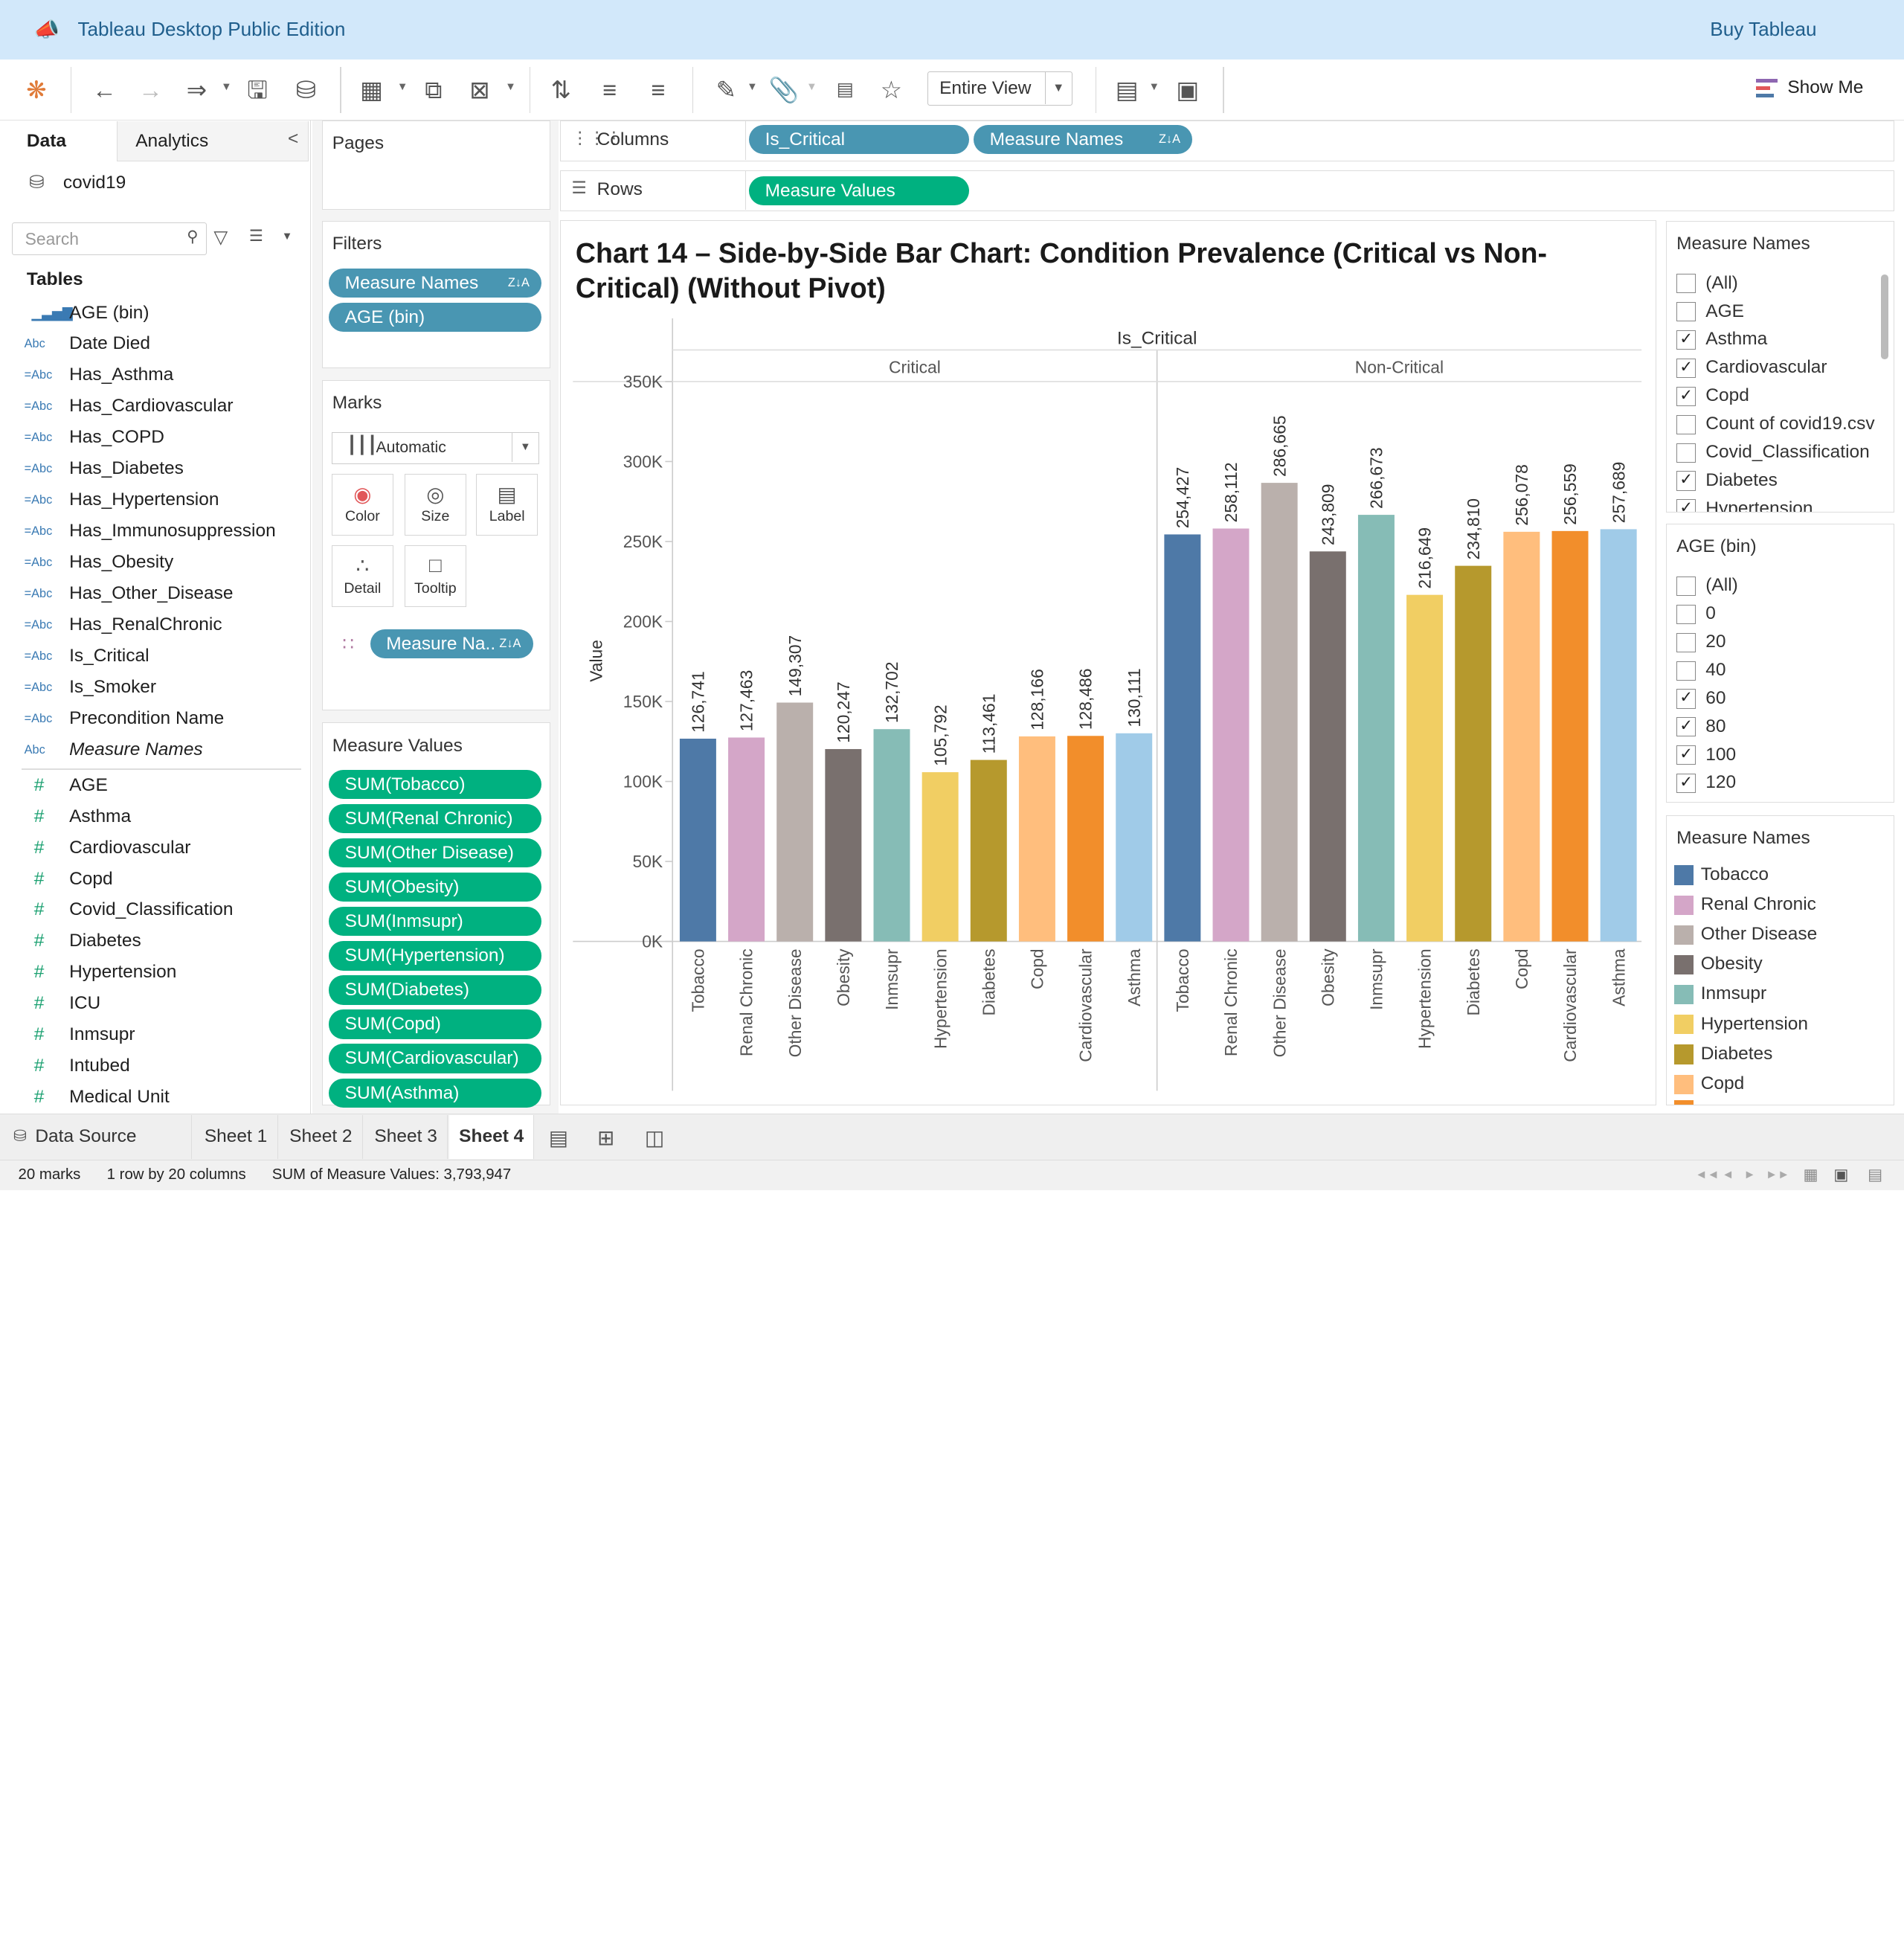 The width and height of the screenshot is (1904, 1943). I want to click on field-dimension: =Abc Has_Asthma, so click(152, 377).